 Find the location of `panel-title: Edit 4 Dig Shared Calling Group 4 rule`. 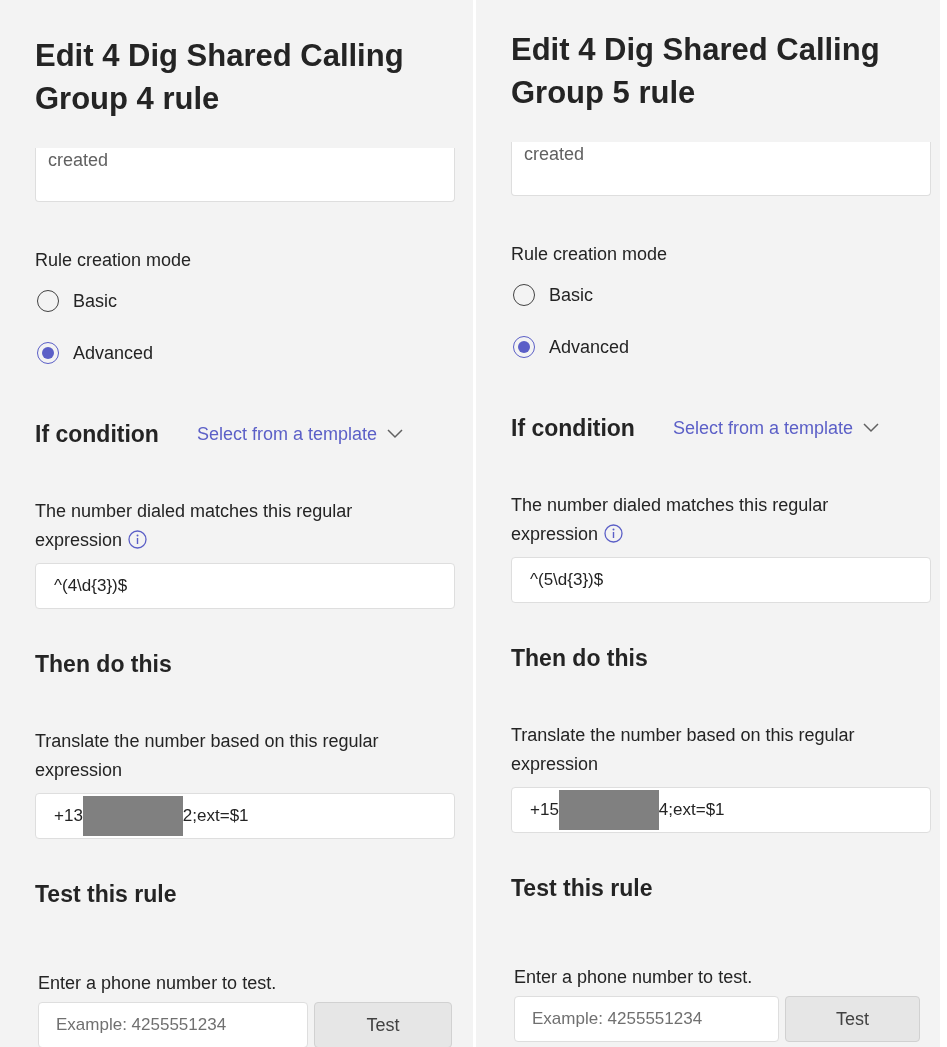

panel-title: Edit 4 Dig Shared Calling Group 4 rule is located at coordinates (220, 77).